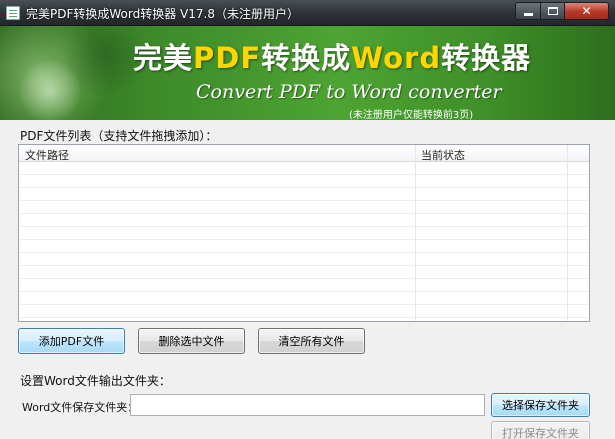 This screenshot has width=615, height=439. What do you see at coordinates (311, 341) in the screenshot?
I see `clear-all-button: 清空所有文件` at bounding box center [311, 341].